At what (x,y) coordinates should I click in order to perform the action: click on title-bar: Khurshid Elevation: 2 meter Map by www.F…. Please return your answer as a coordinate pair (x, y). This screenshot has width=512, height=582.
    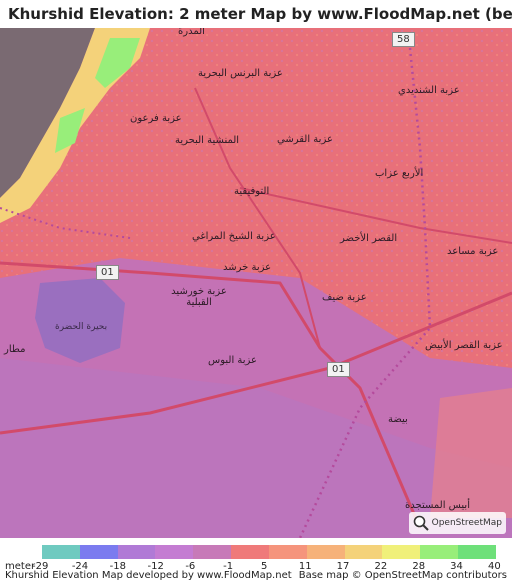
    Looking at the image, I should click on (256, 14).